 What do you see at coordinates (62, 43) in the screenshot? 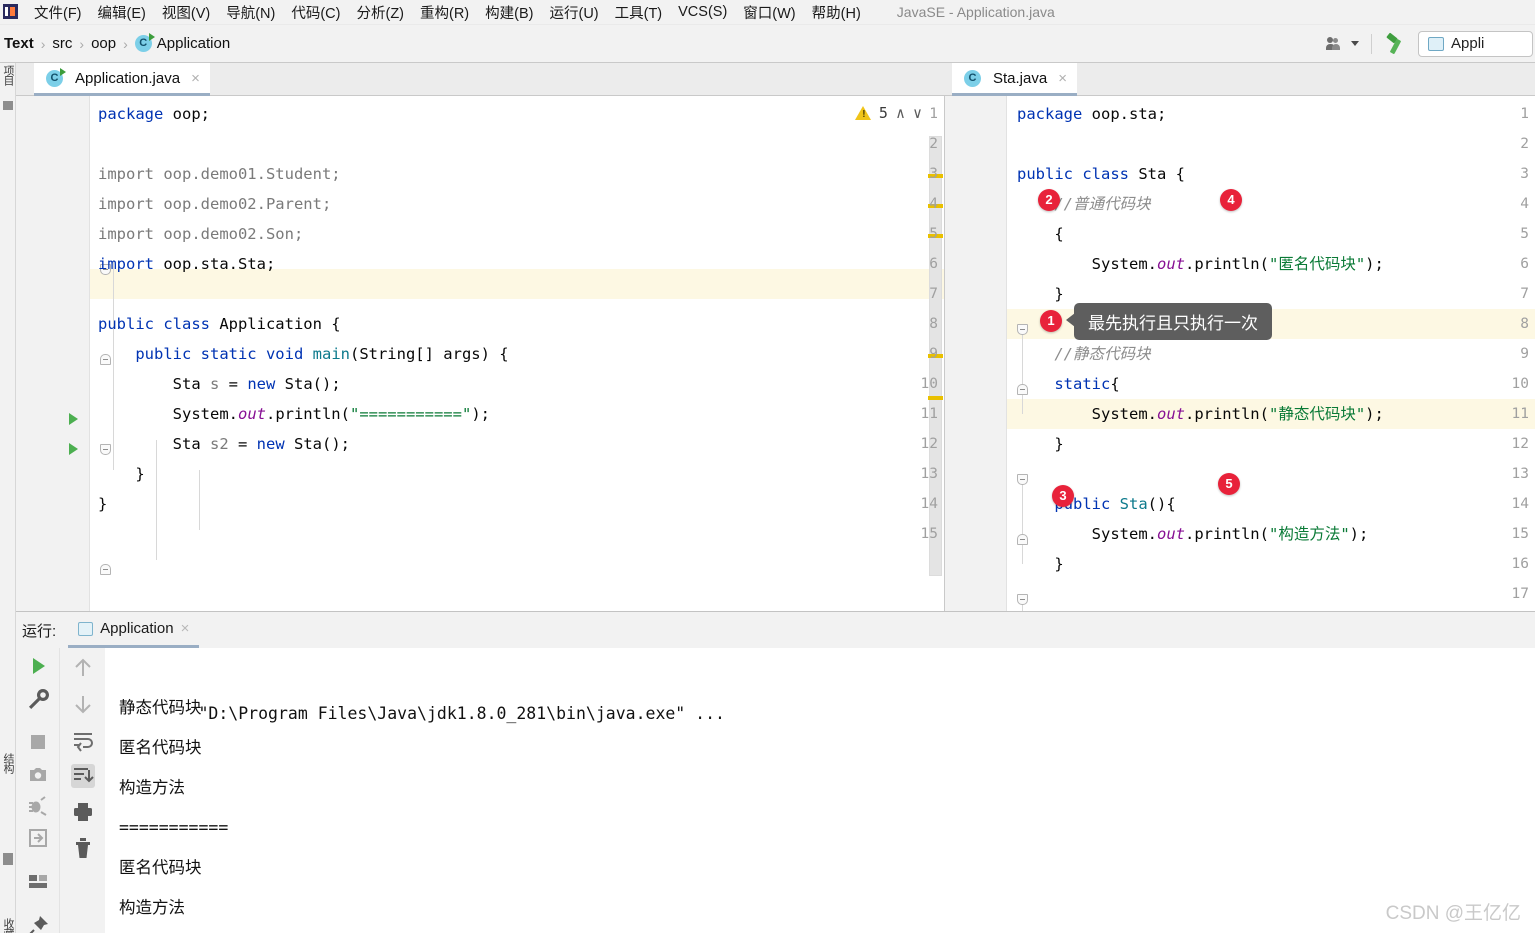
I see `breadcrumb-item-src: src` at bounding box center [62, 43].